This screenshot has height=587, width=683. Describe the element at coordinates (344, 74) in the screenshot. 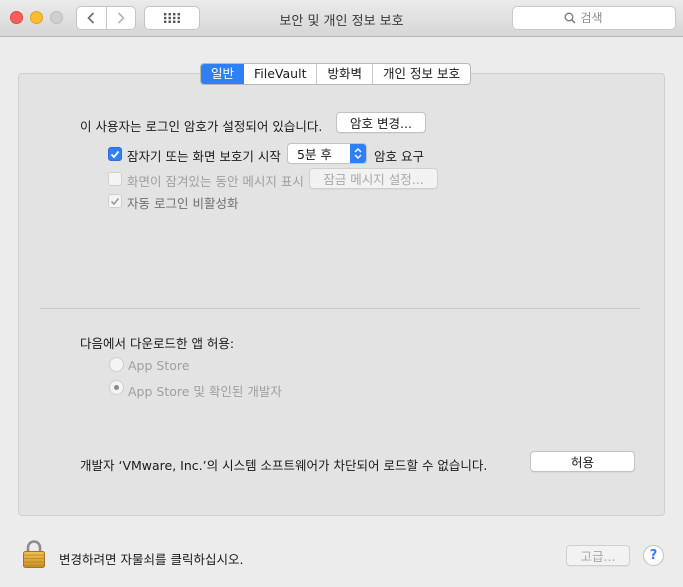

I see `tab-firewall: 방화벽` at that location.